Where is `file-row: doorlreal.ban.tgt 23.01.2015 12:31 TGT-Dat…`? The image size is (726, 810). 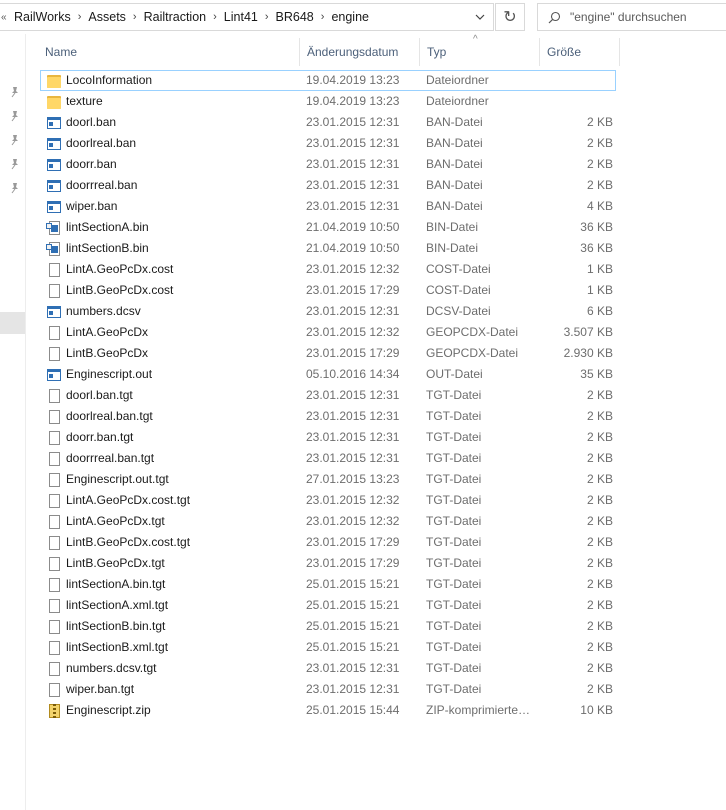 file-row: doorlreal.ban.tgt 23.01.2015 12:31 TGT-Dat… is located at coordinates (328, 416).